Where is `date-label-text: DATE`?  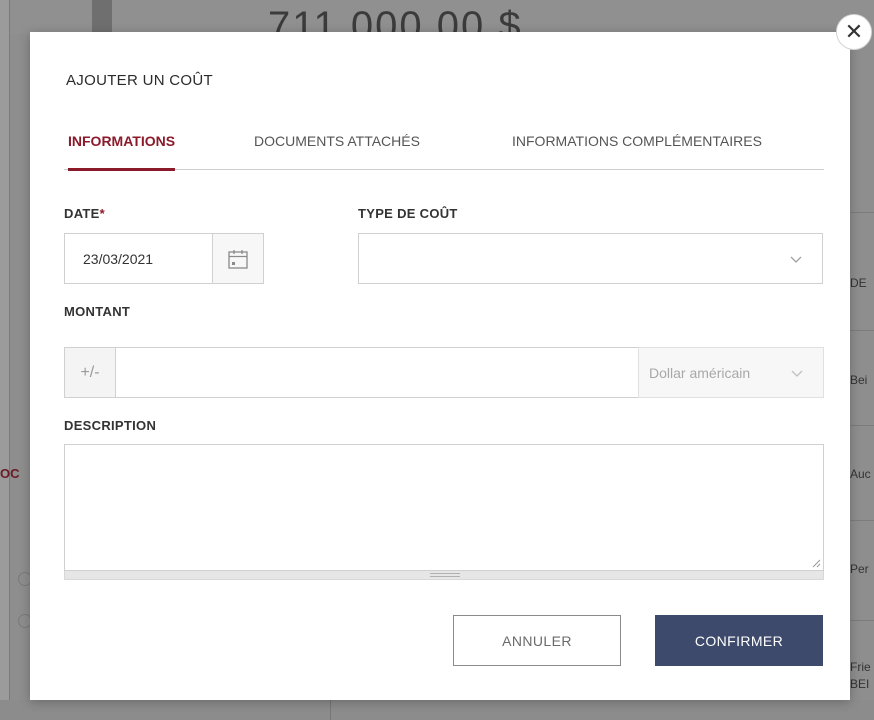 date-label-text: DATE is located at coordinates (82, 213).